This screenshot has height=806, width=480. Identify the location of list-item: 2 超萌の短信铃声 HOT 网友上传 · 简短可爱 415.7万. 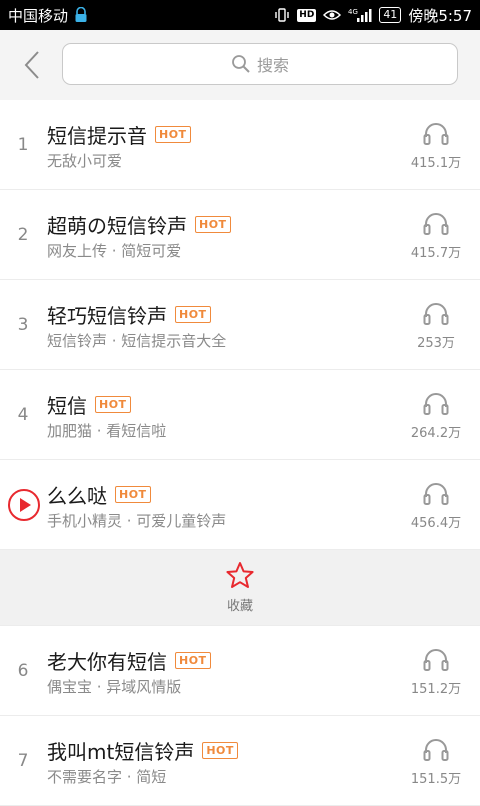
(240, 235).